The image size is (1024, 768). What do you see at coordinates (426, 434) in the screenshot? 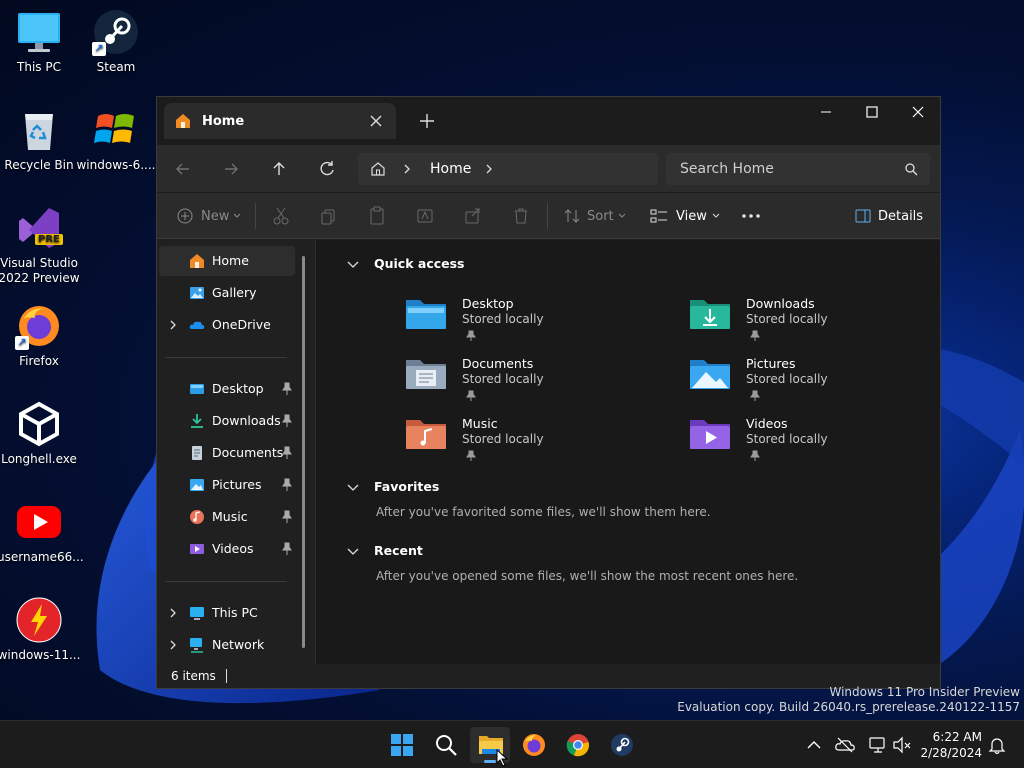
I see `music-folder-icon` at bounding box center [426, 434].